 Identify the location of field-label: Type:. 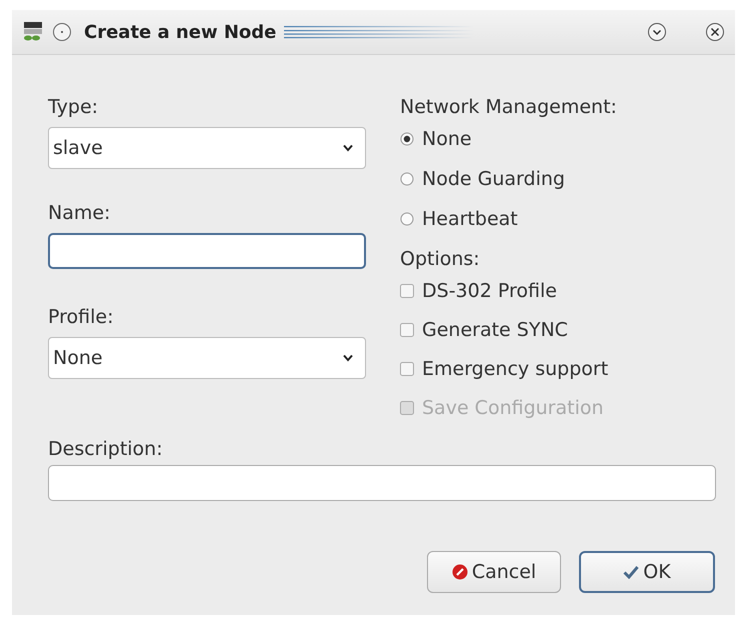
(74, 107).